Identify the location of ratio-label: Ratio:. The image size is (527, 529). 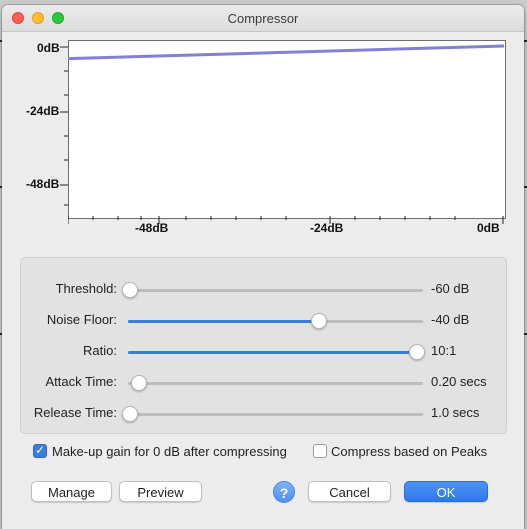
(100, 350).